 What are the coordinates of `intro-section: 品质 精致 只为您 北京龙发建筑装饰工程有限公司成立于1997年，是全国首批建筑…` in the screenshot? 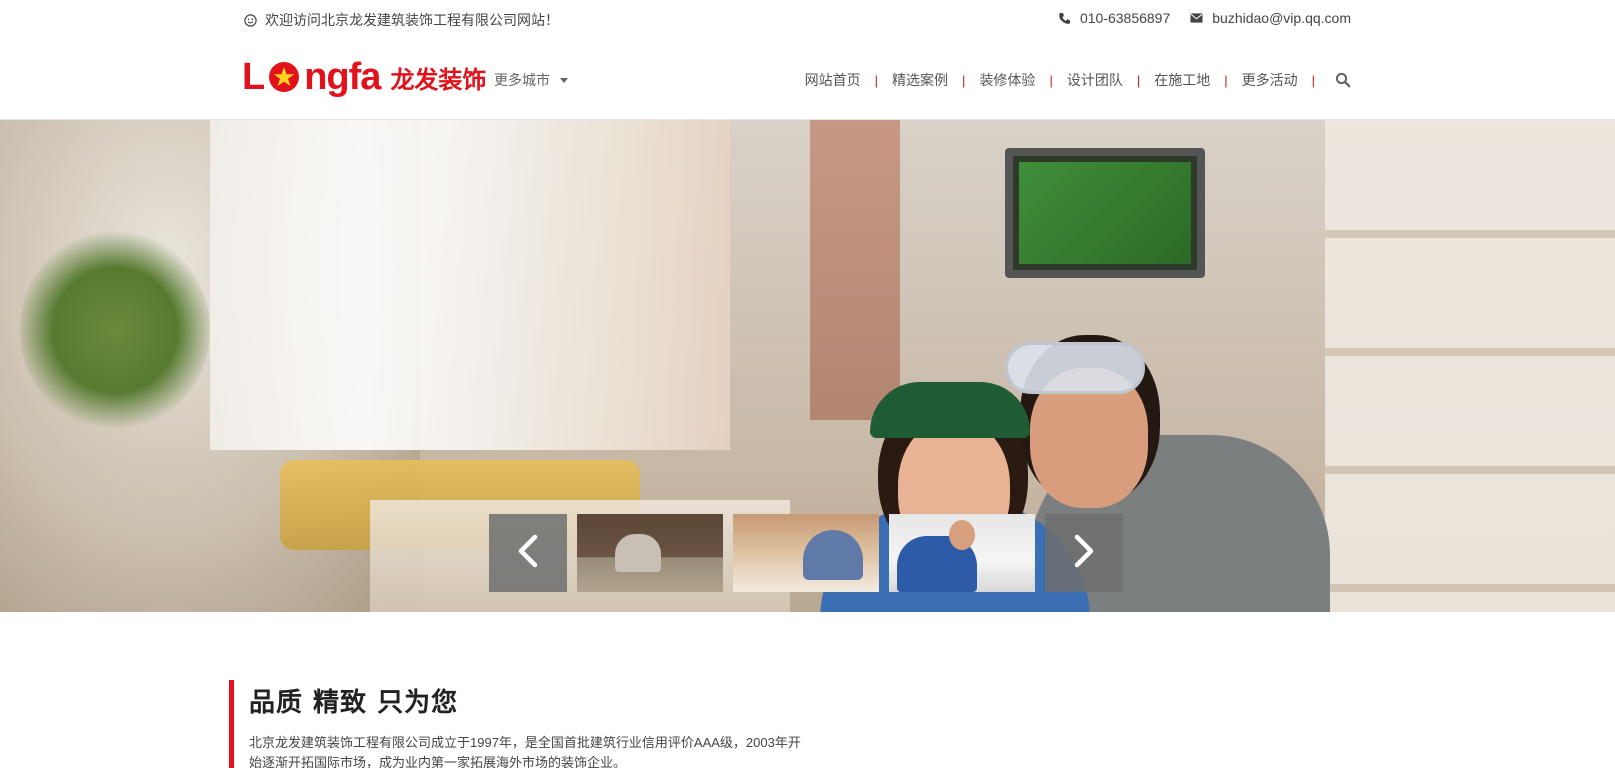 It's located at (579, 724).